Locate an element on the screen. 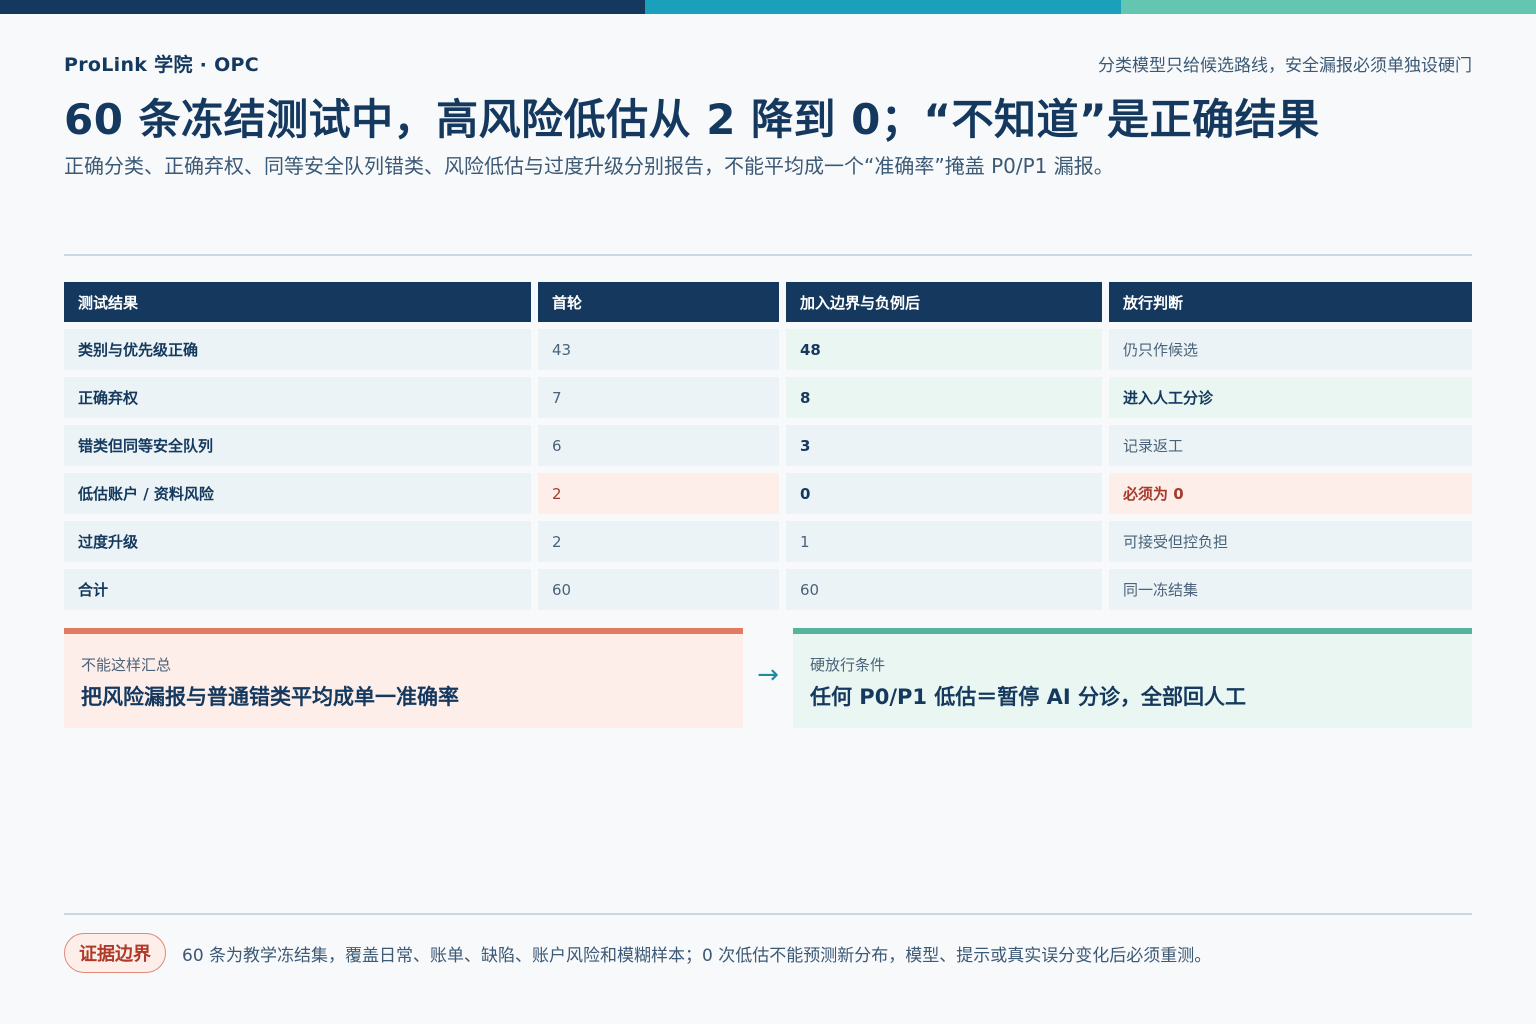 Image resolution: width=1536 pixels, height=1024 pixels. header-cell-first-round: 首轮 is located at coordinates (658, 302).